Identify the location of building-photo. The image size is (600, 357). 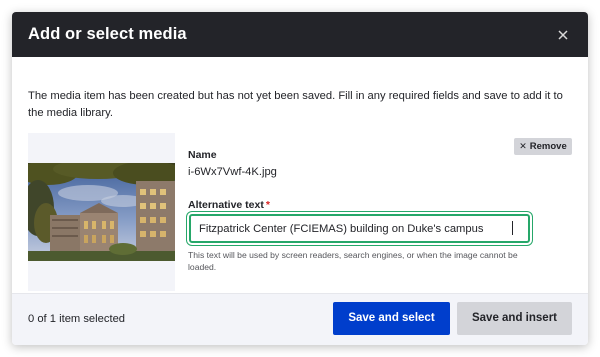
(101, 212).